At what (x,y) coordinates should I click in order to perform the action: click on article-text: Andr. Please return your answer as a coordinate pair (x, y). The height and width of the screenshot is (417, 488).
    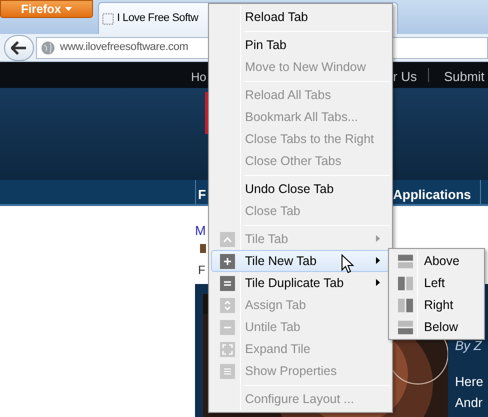
    Looking at the image, I should click on (468, 403).